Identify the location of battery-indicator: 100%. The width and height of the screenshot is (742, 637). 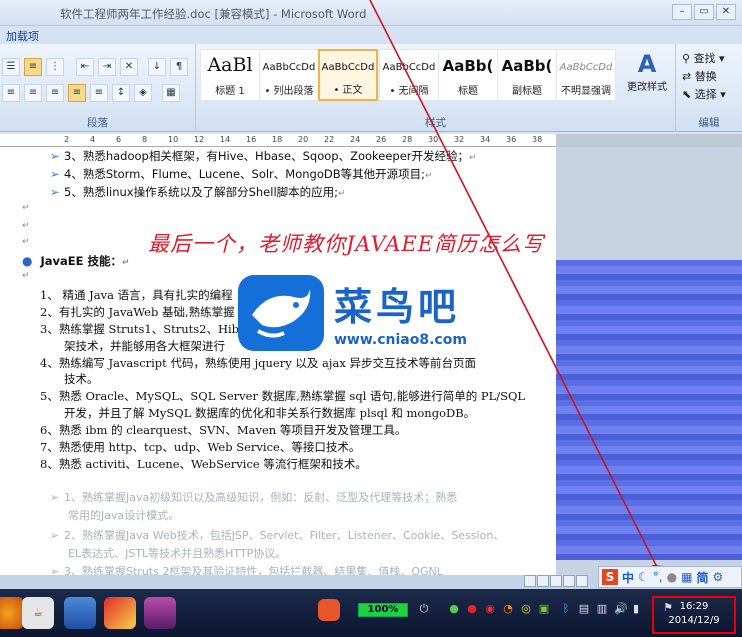
(383, 610).